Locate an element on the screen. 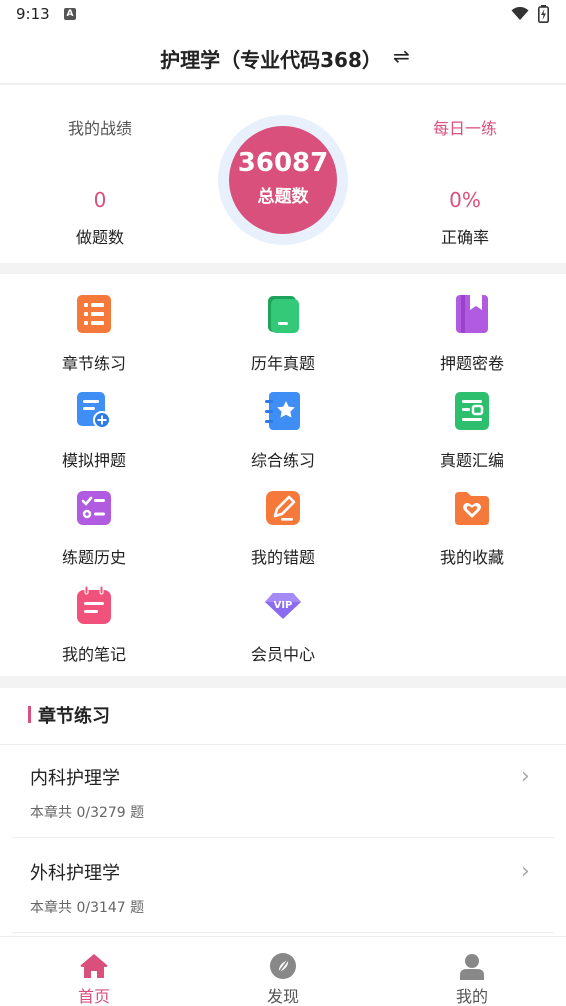 The width and height of the screenshot is (566, 1006). chapter-row: 外科护理学 本章共 0/3147 题 › is located at coordinates (283, 886).